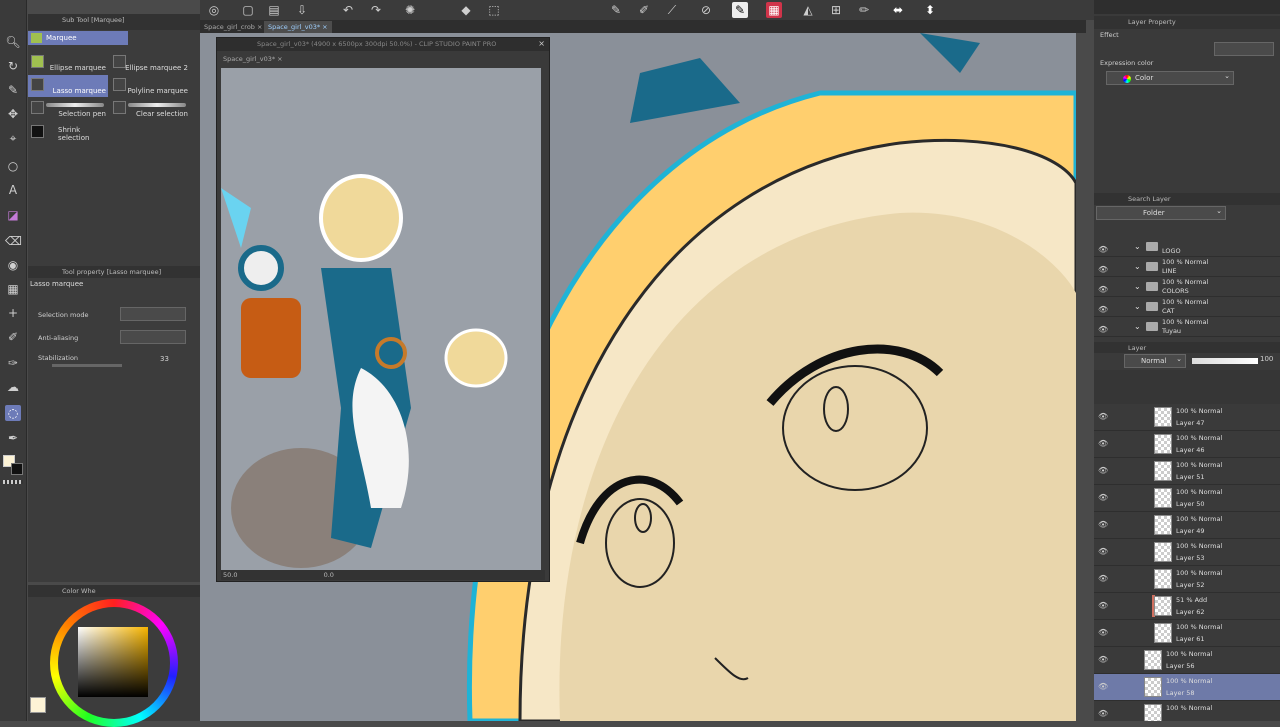  What do you see at coordinates (1187, 444) in the screenshot?
I see `layer-row: 👁︎ 100 % Normal Layer 46` at bounding box center [1187, 444].